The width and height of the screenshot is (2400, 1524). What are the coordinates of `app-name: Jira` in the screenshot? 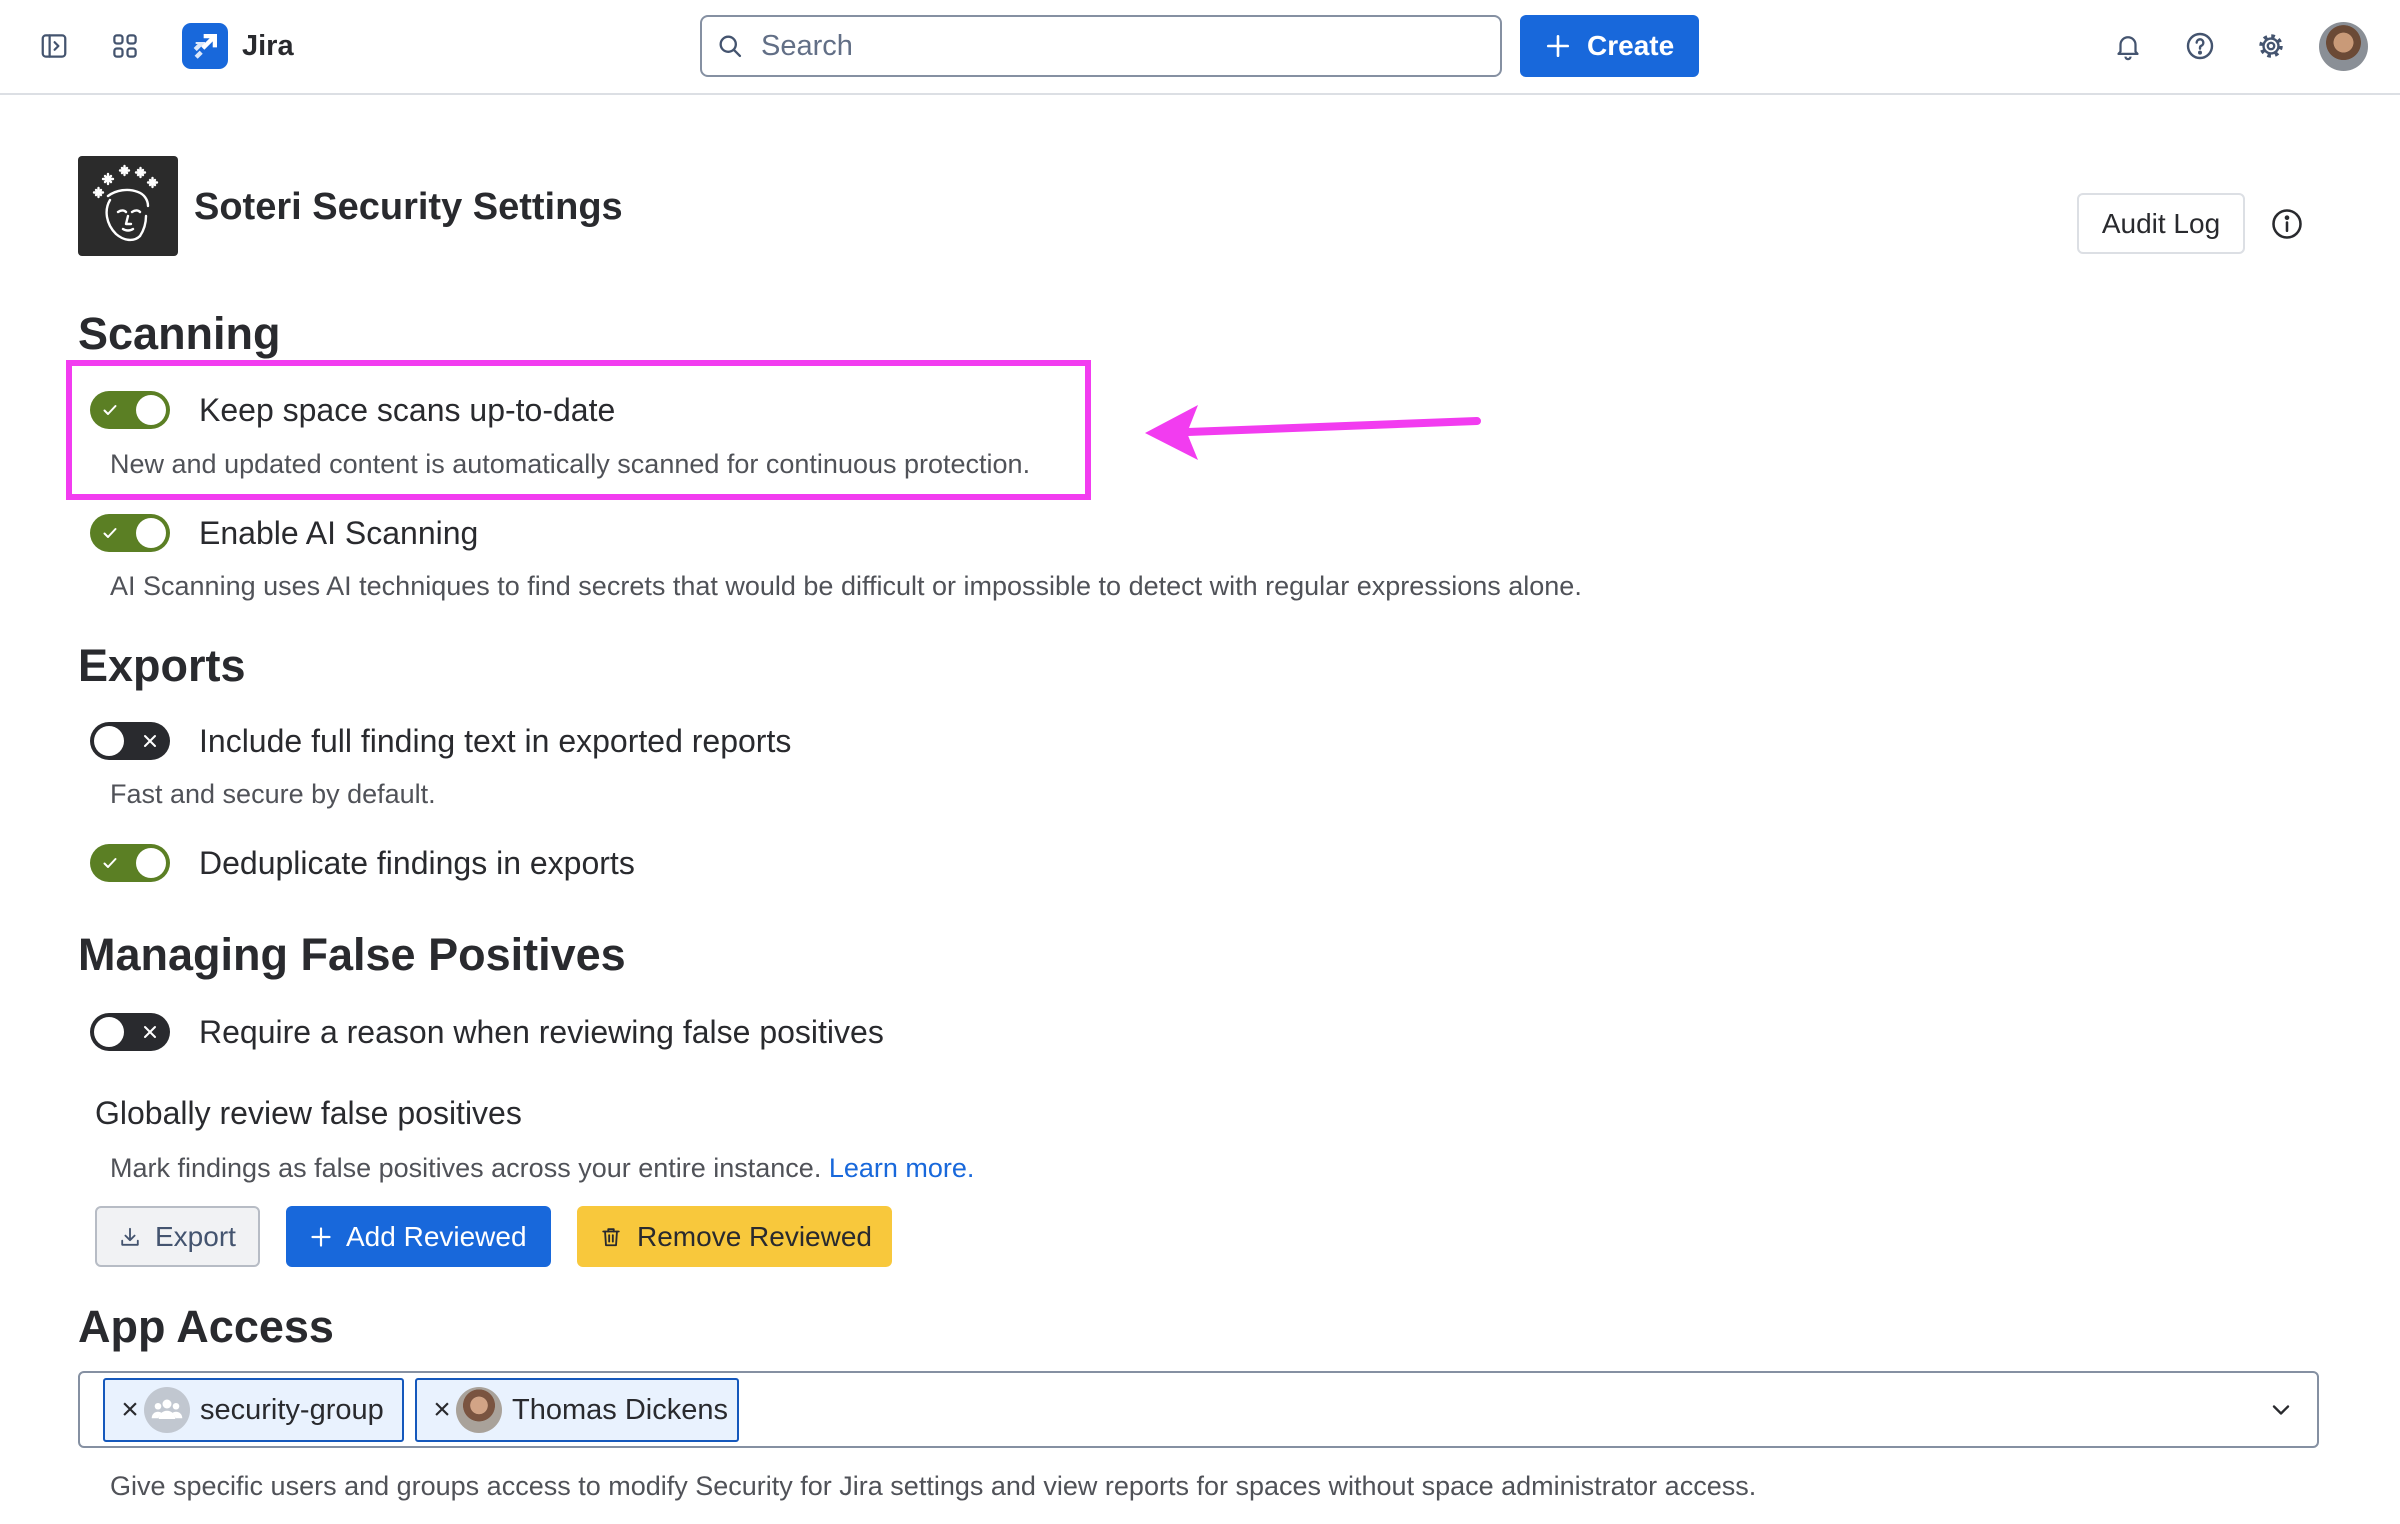 It's located at (268, 46).